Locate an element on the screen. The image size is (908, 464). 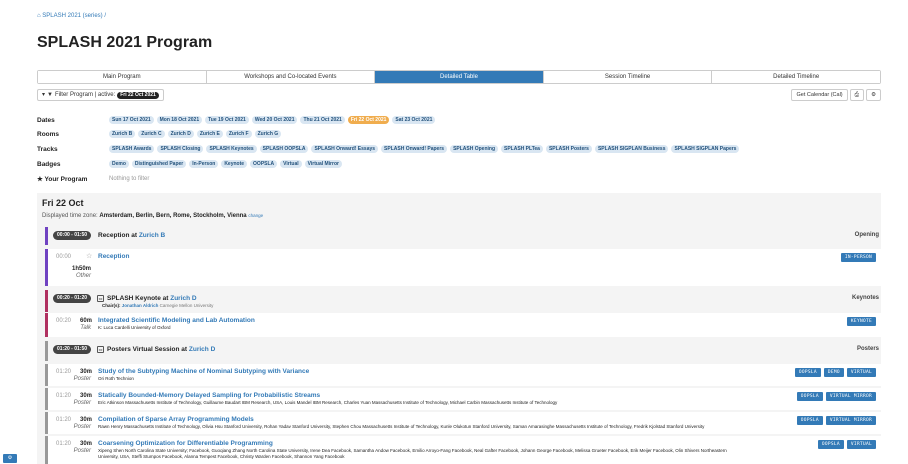
filter-pill-tracks: SPLASH OOPSLA is located at coordinates (284, 149).